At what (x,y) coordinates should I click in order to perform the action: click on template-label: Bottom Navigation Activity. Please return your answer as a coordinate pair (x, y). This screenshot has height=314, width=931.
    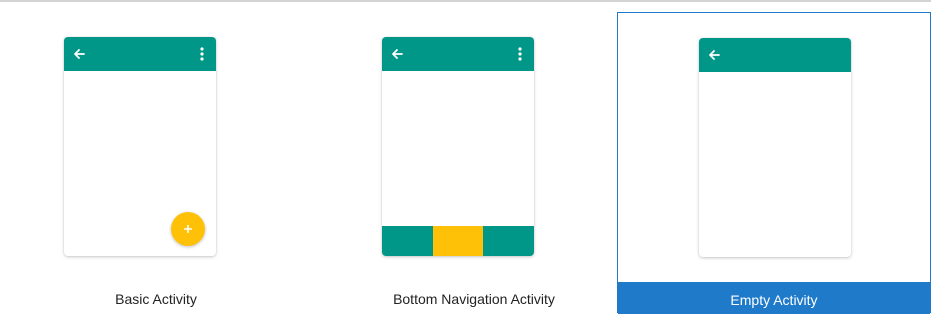
    Looking at the image, I should click on (474, 299).